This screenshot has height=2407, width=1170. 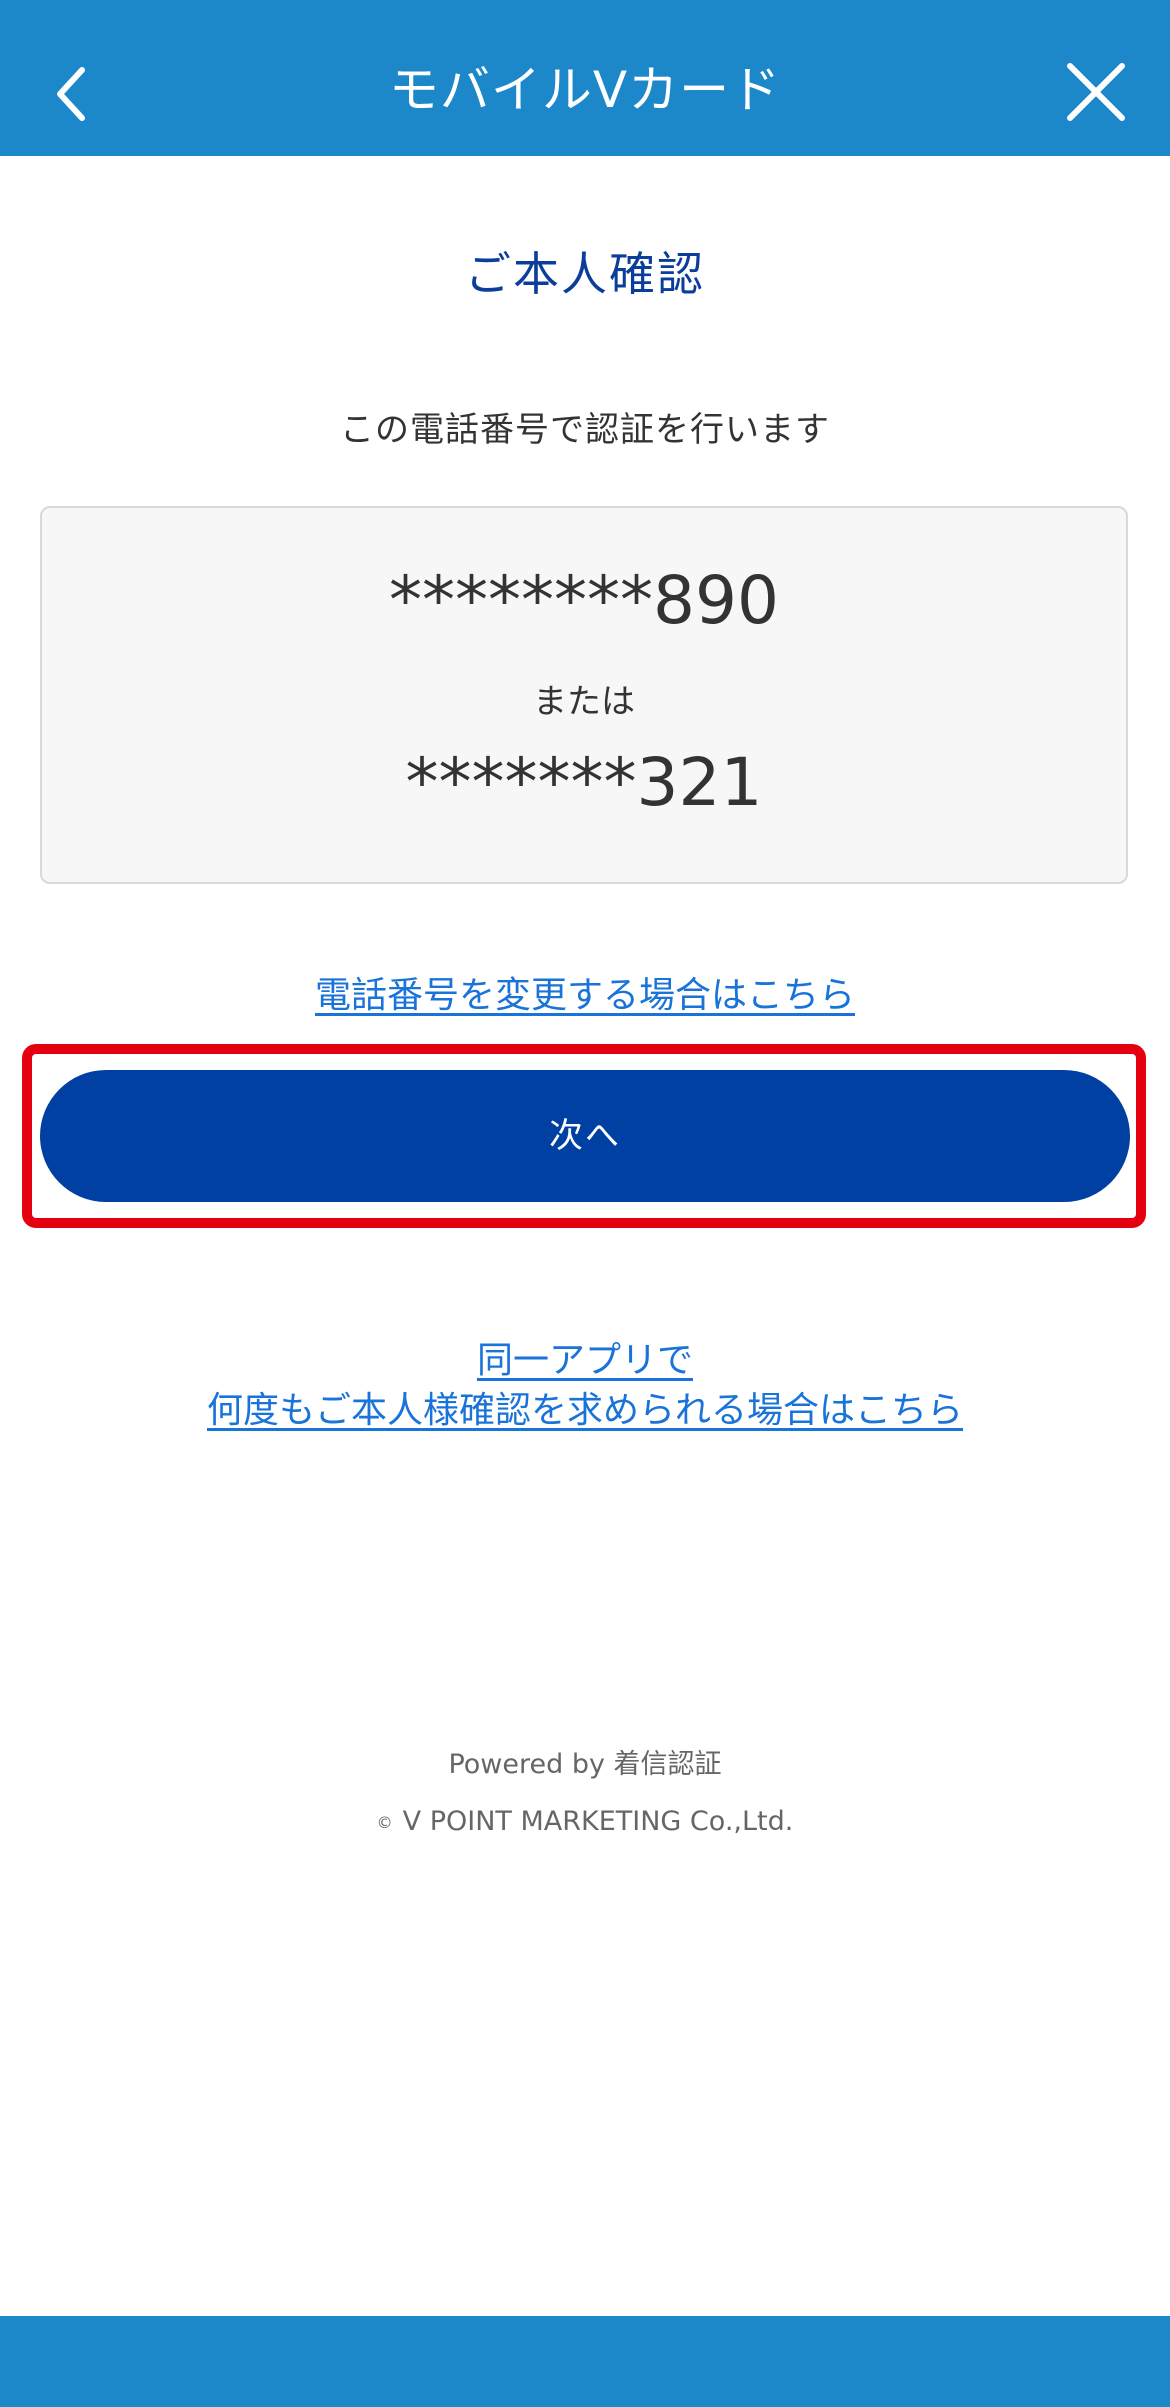 What do you see at coordinates (584, 702) in the screenshot?
I see `or-separator: または` at bounding box center [584, 702].